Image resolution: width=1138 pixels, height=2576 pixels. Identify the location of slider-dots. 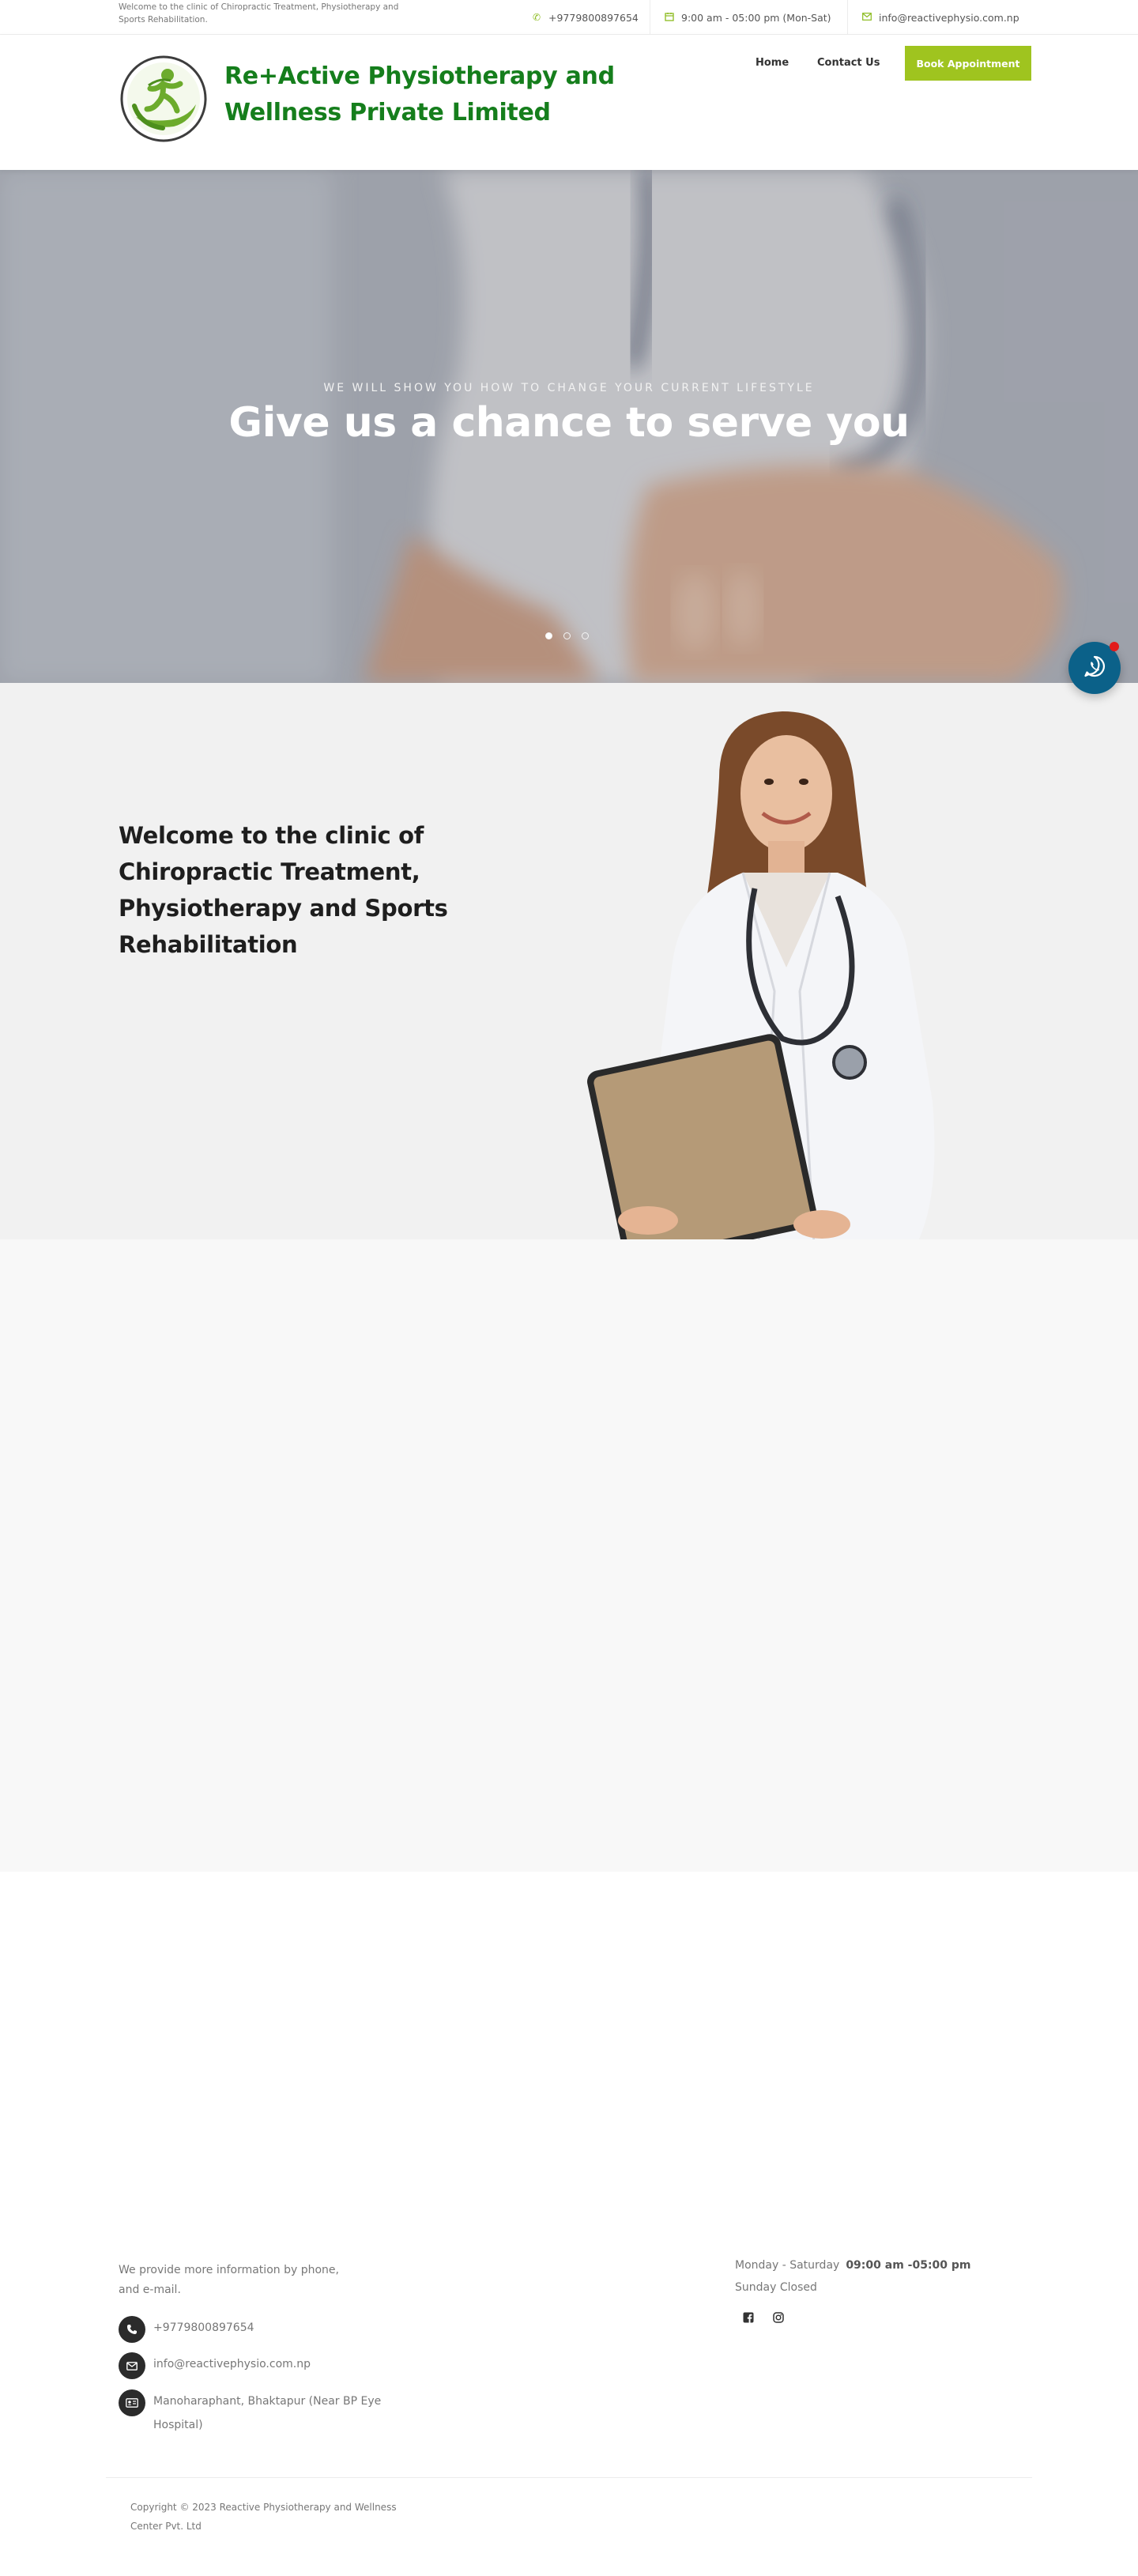
(567, 635).